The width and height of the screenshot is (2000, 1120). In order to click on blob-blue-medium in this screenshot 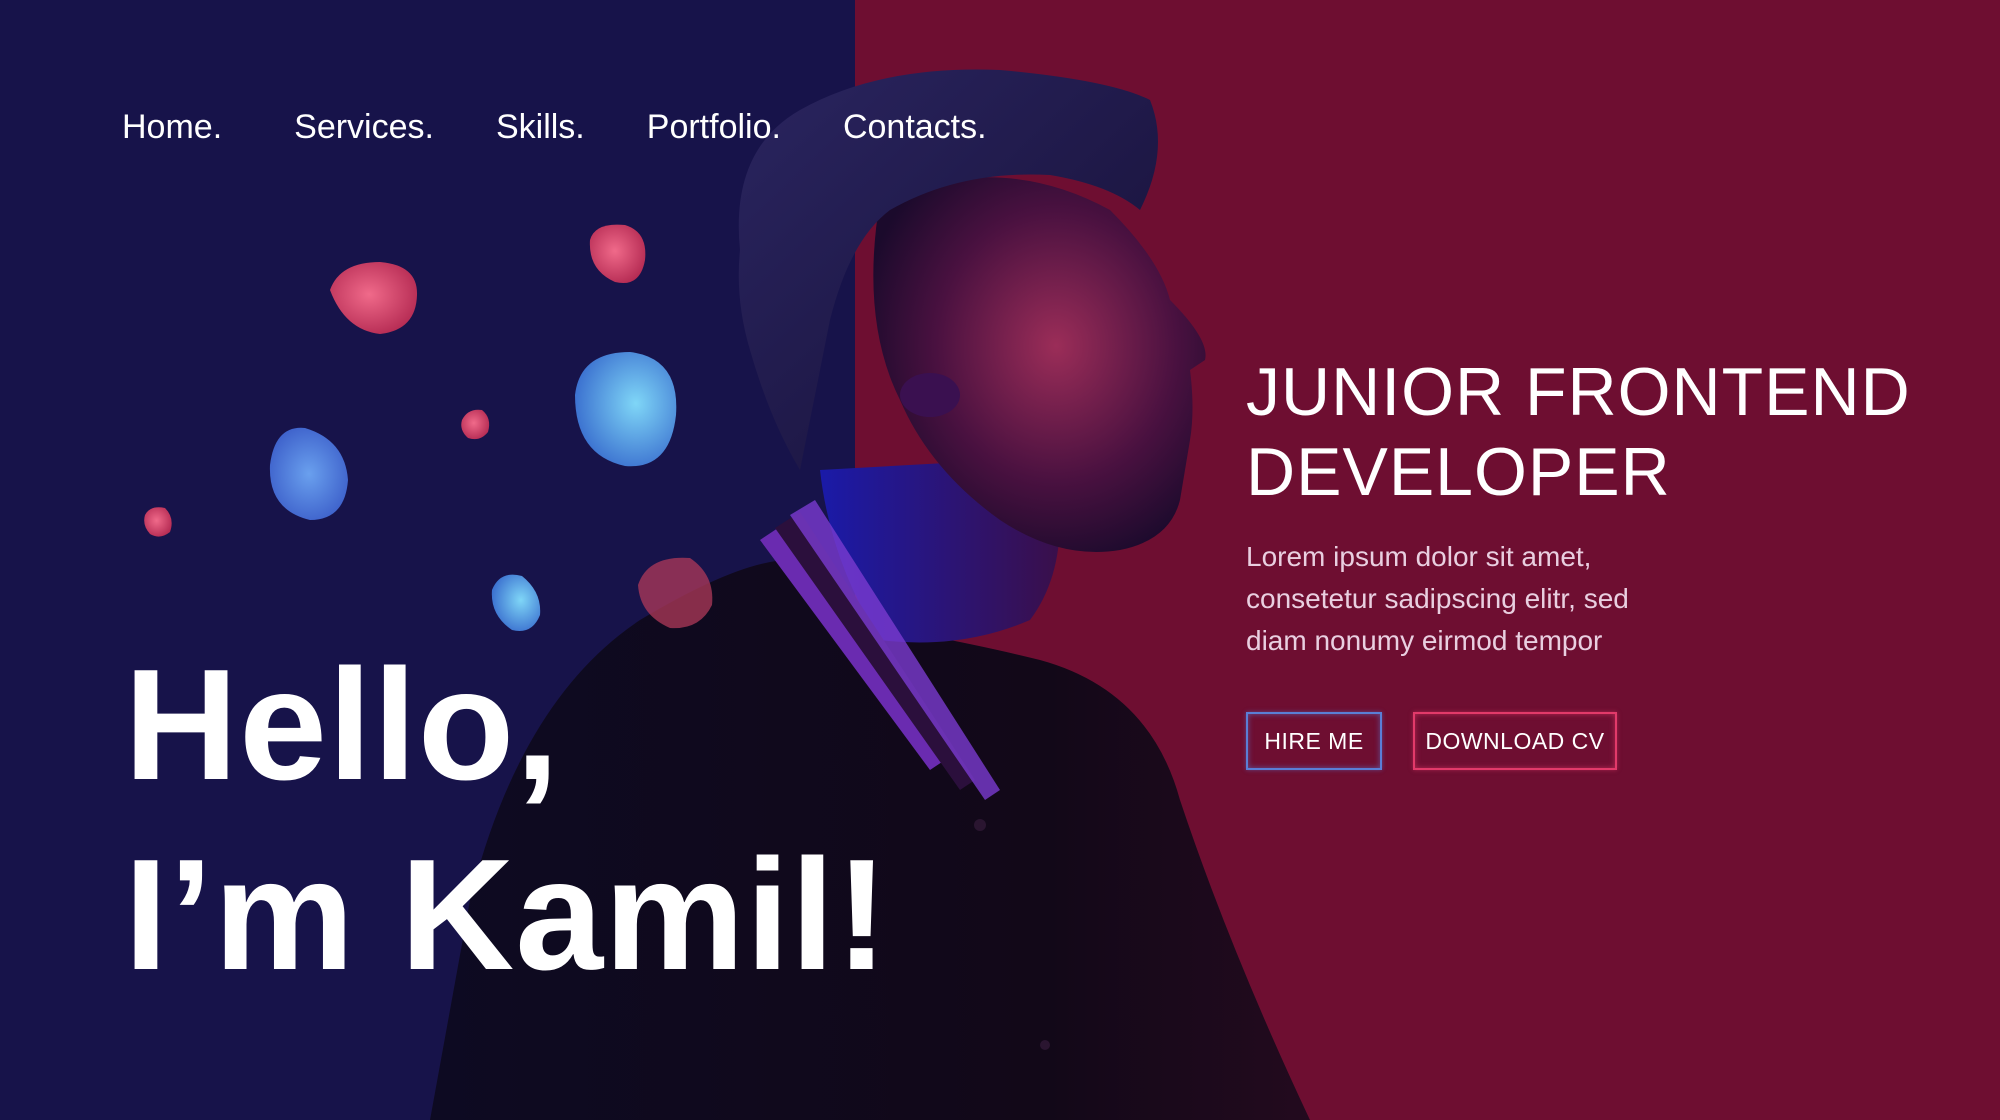, I will do `click(308, 473)`.